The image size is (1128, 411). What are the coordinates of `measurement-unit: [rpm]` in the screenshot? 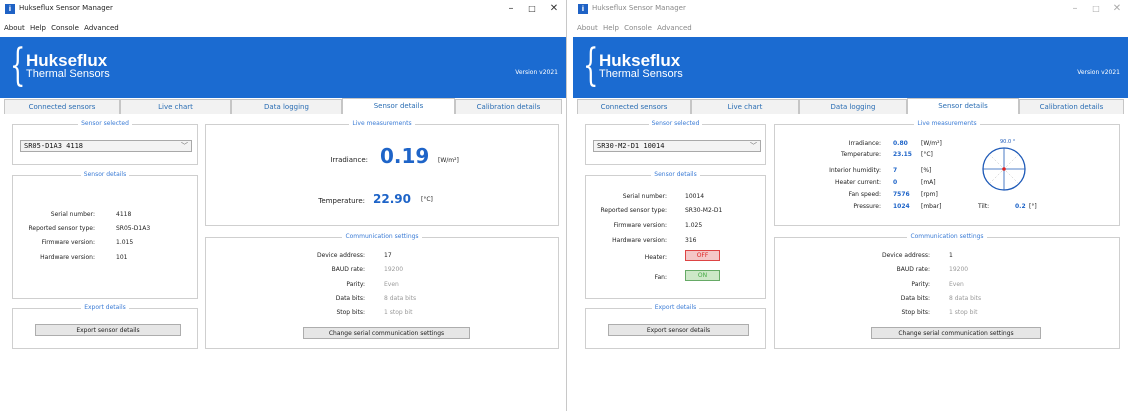 It's located at (929, 194).